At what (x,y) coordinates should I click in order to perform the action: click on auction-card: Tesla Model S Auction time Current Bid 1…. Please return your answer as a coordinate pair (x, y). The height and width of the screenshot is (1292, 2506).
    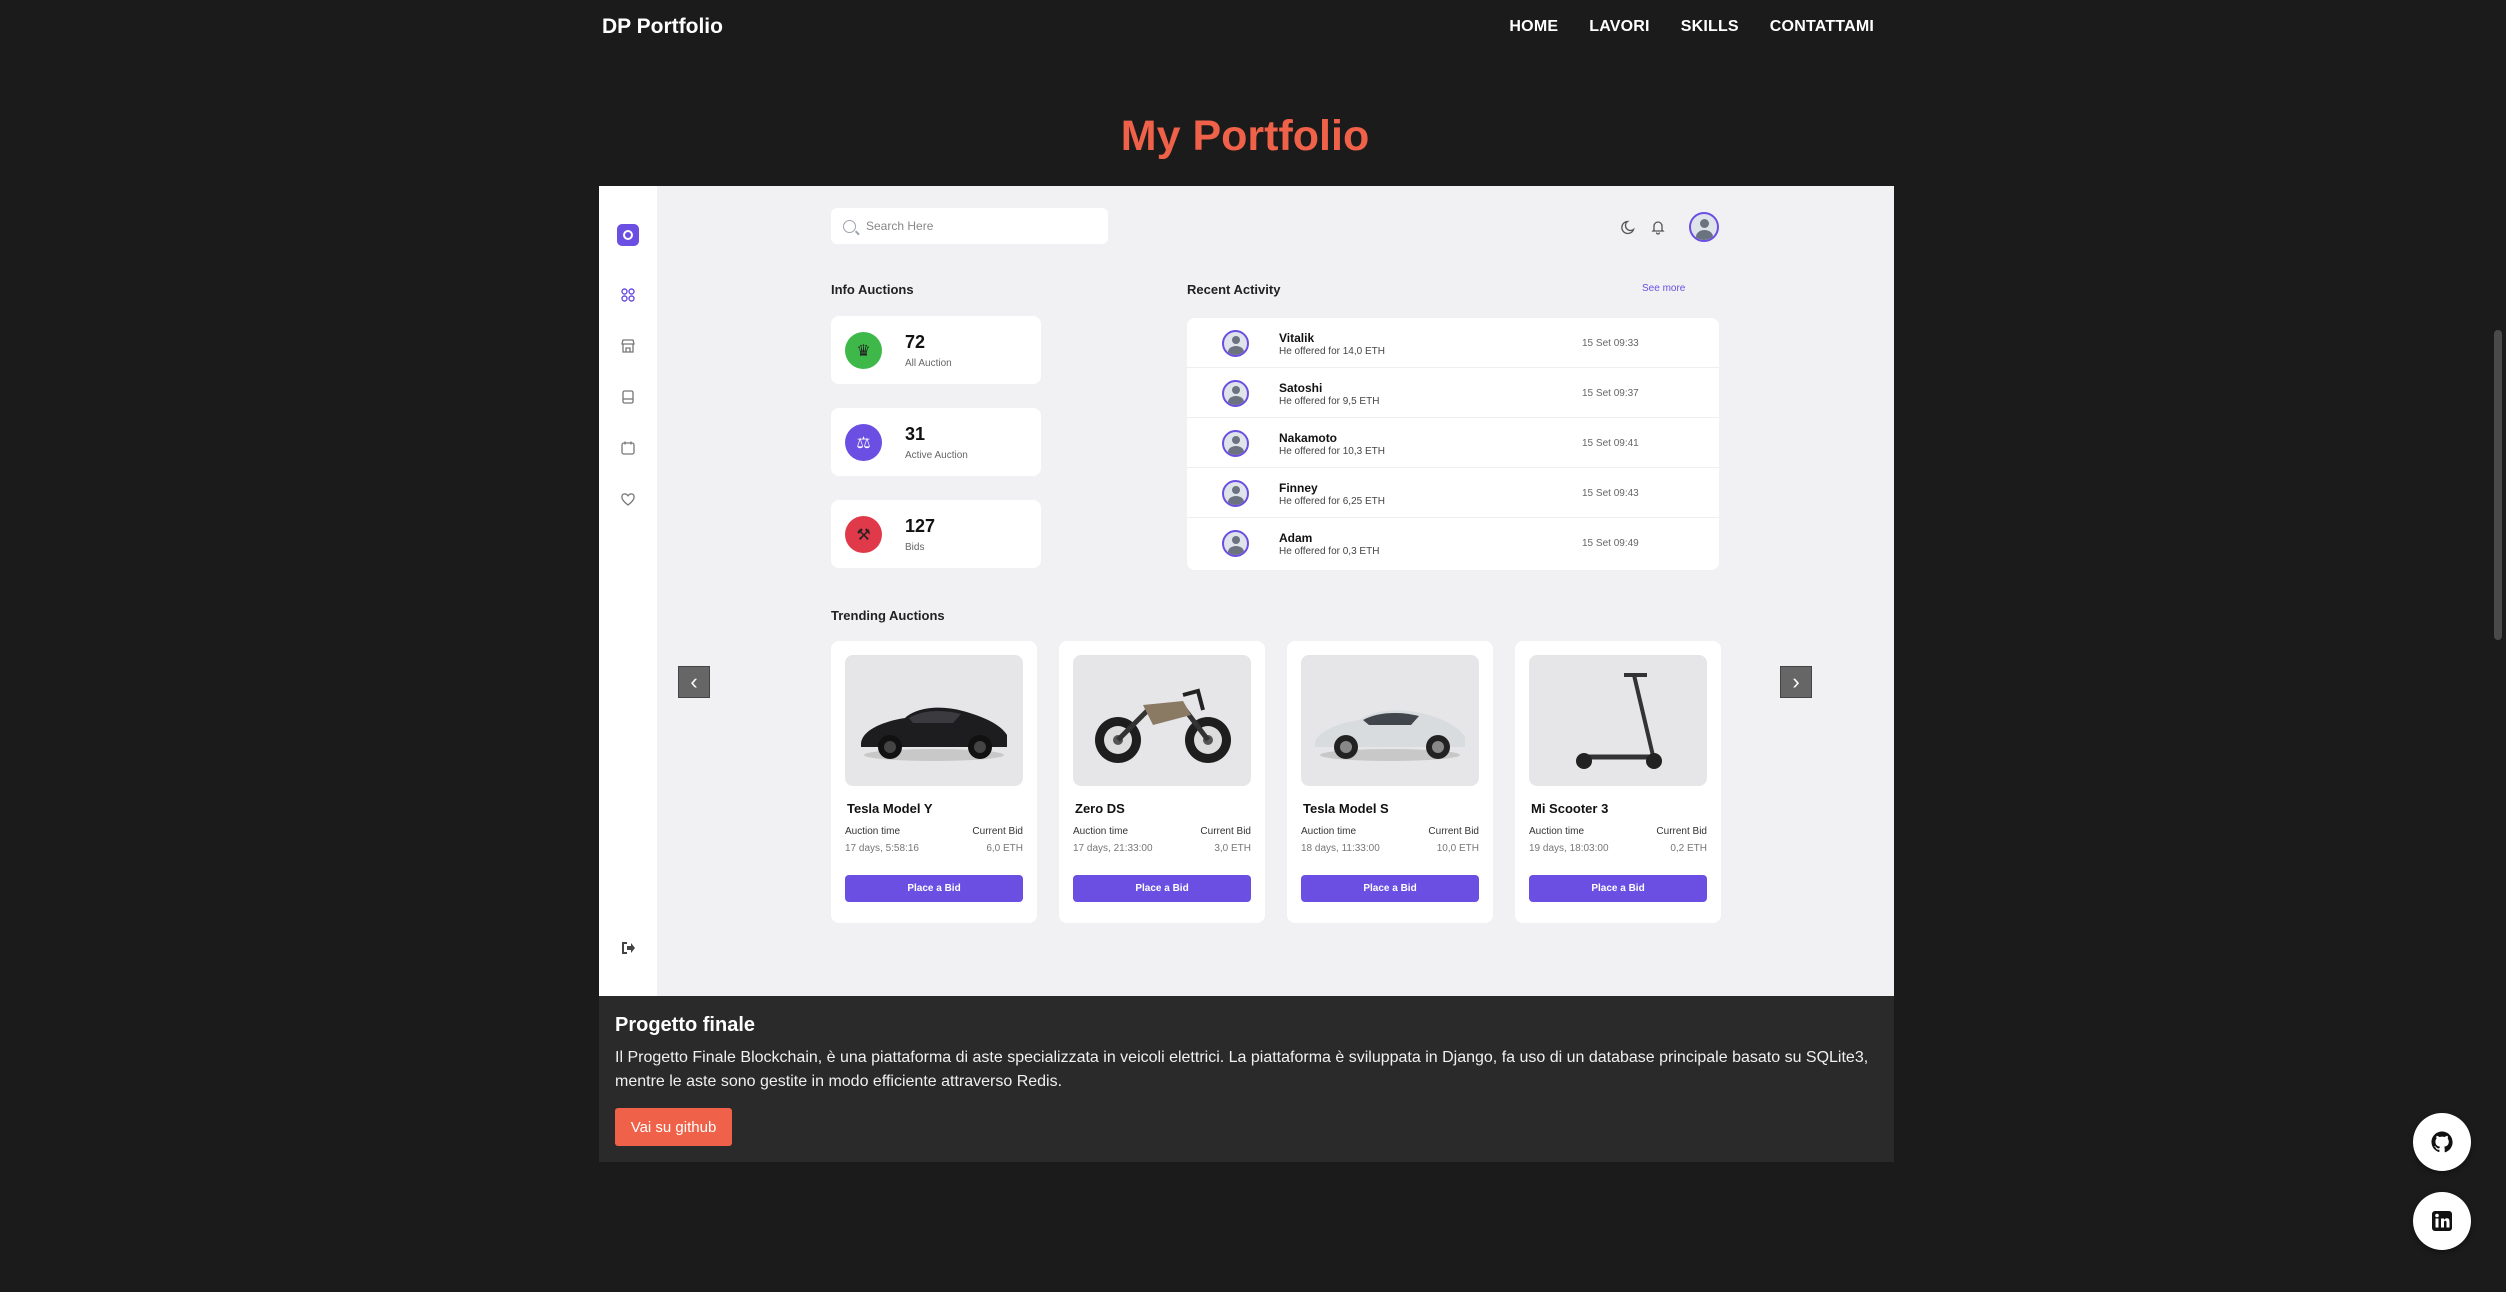
    Looking at the image, I should click on (1390, 782).